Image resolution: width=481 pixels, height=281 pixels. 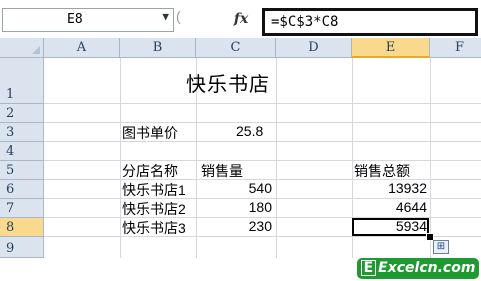 What do you see at coordinates (455, 48) in the screenshot?
I see `column-header-f: F` at bounding box center [455, 48].